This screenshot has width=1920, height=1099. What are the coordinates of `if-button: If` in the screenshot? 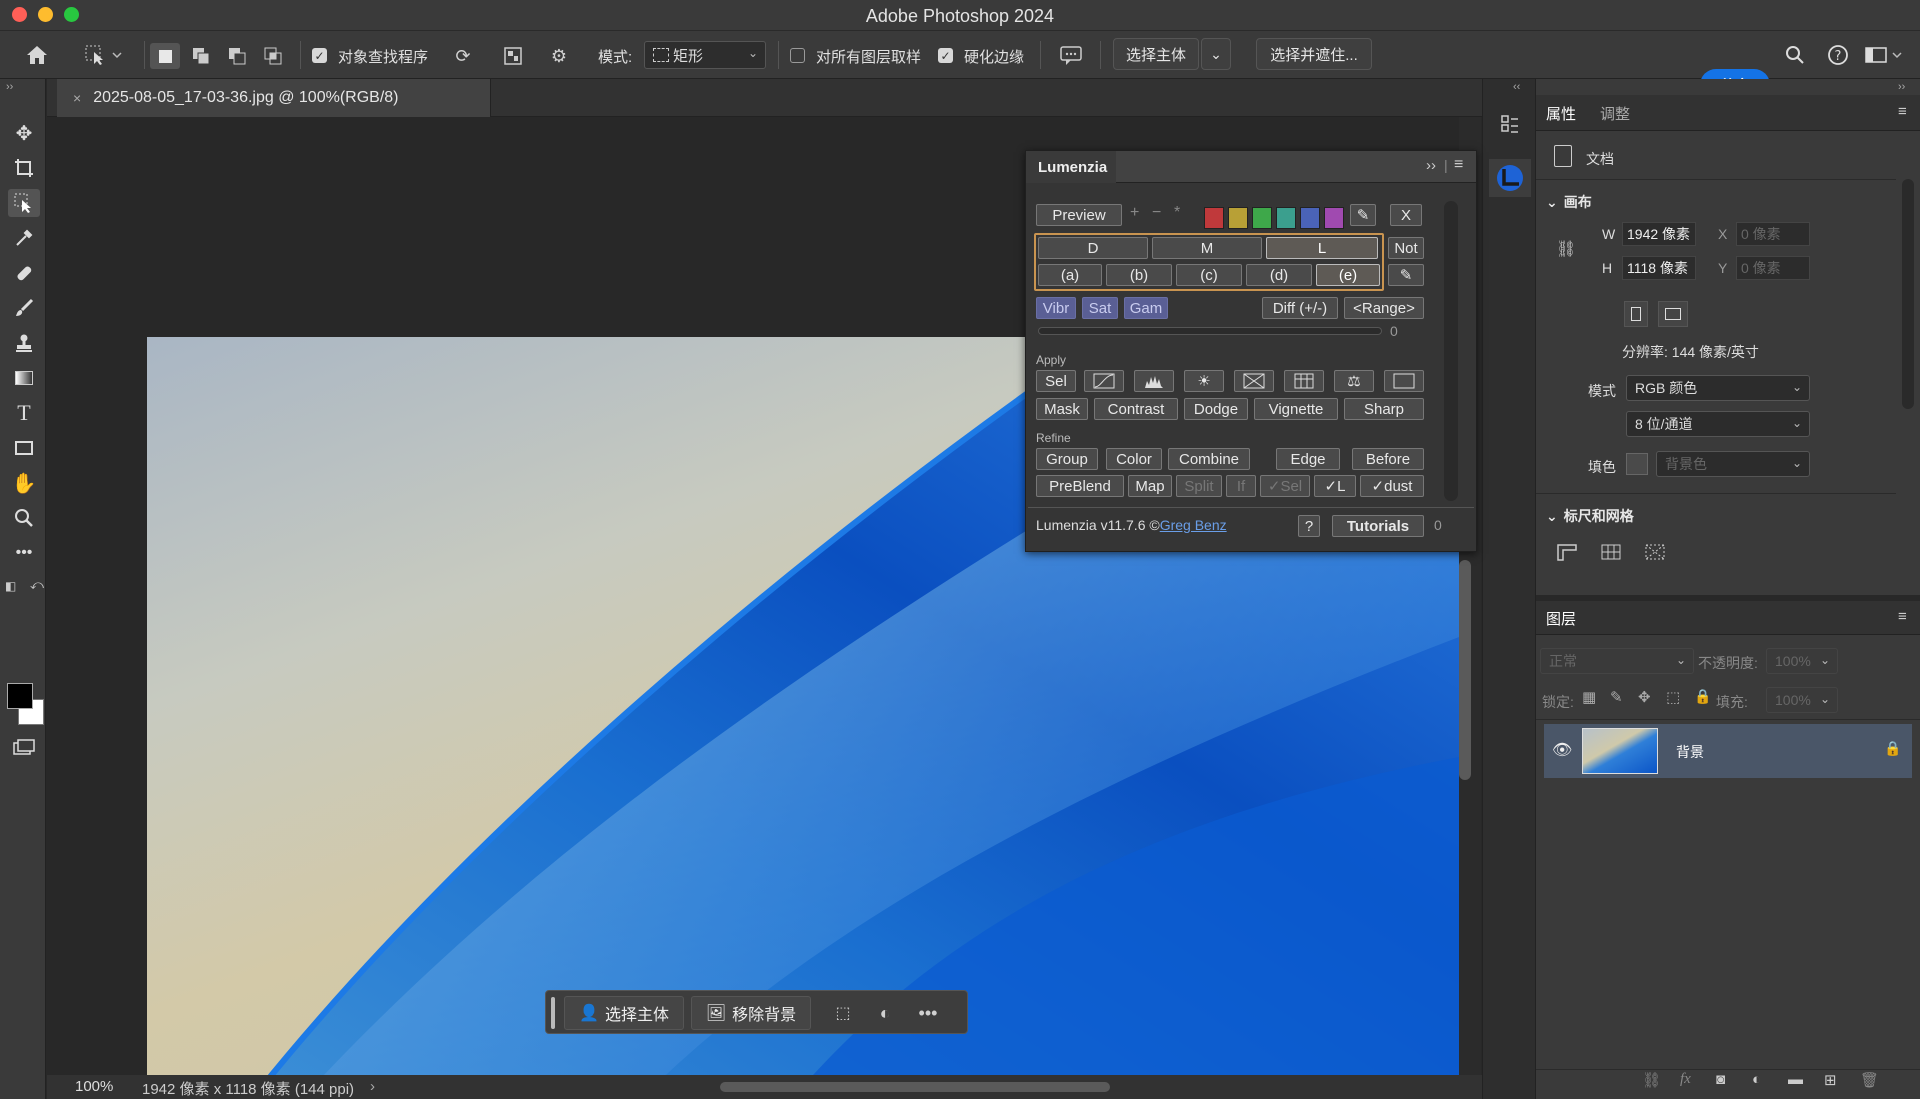 It's located at (1241, 486).